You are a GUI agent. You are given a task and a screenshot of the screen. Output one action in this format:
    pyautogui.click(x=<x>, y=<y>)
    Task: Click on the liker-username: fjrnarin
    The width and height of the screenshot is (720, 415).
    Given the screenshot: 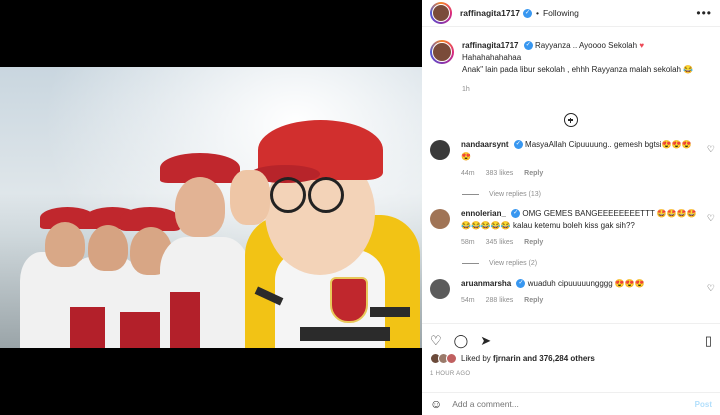 What is the action you would take?
    pyautogui.click(x=507, y=358)
    